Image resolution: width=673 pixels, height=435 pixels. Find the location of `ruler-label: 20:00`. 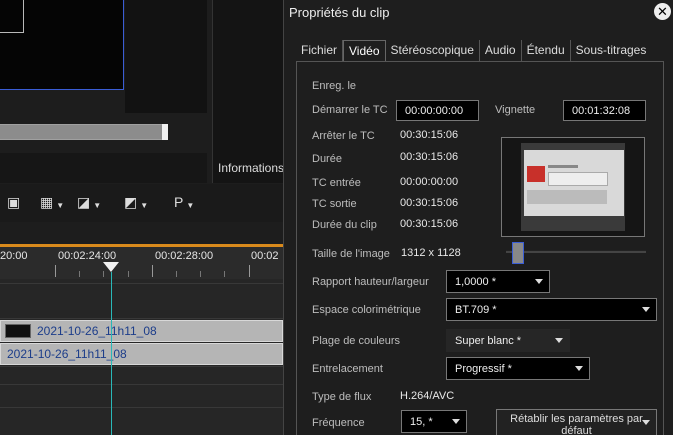

ruler-label: 20:00 is located at coordinates (14, 256).